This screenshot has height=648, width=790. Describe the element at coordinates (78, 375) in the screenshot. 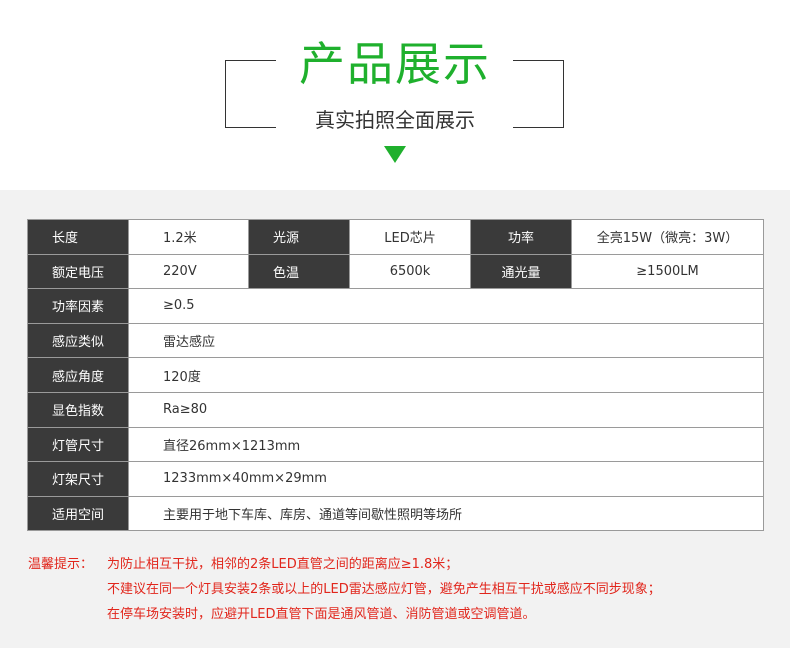

I see `spec-label: 感应角度` at that location.